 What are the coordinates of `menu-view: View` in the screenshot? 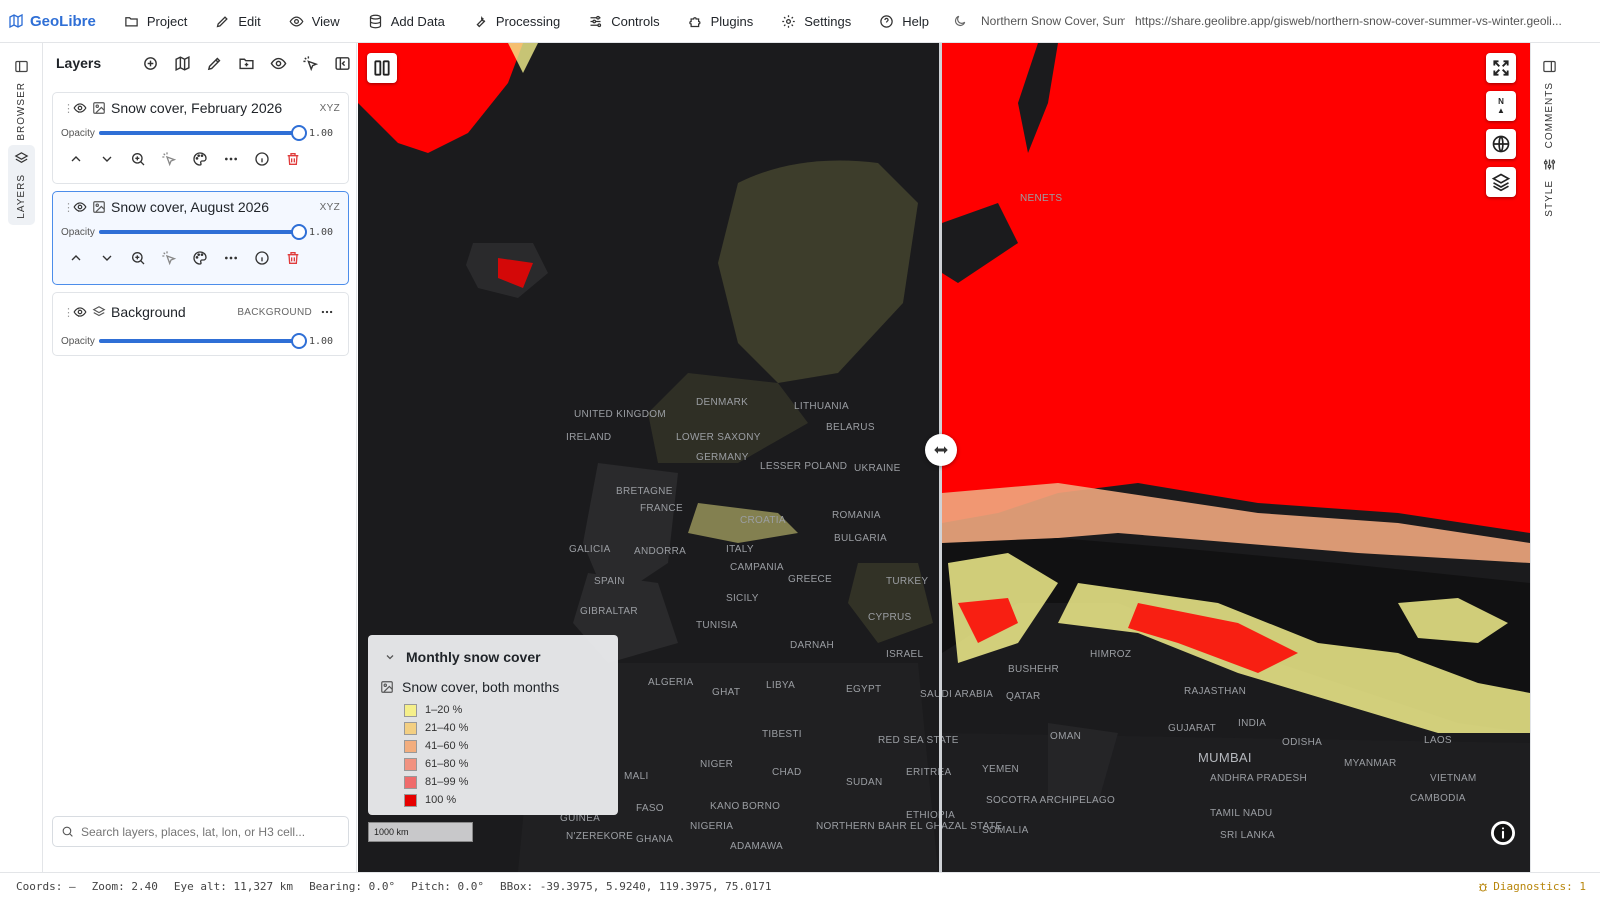 It's located at (314, 21).